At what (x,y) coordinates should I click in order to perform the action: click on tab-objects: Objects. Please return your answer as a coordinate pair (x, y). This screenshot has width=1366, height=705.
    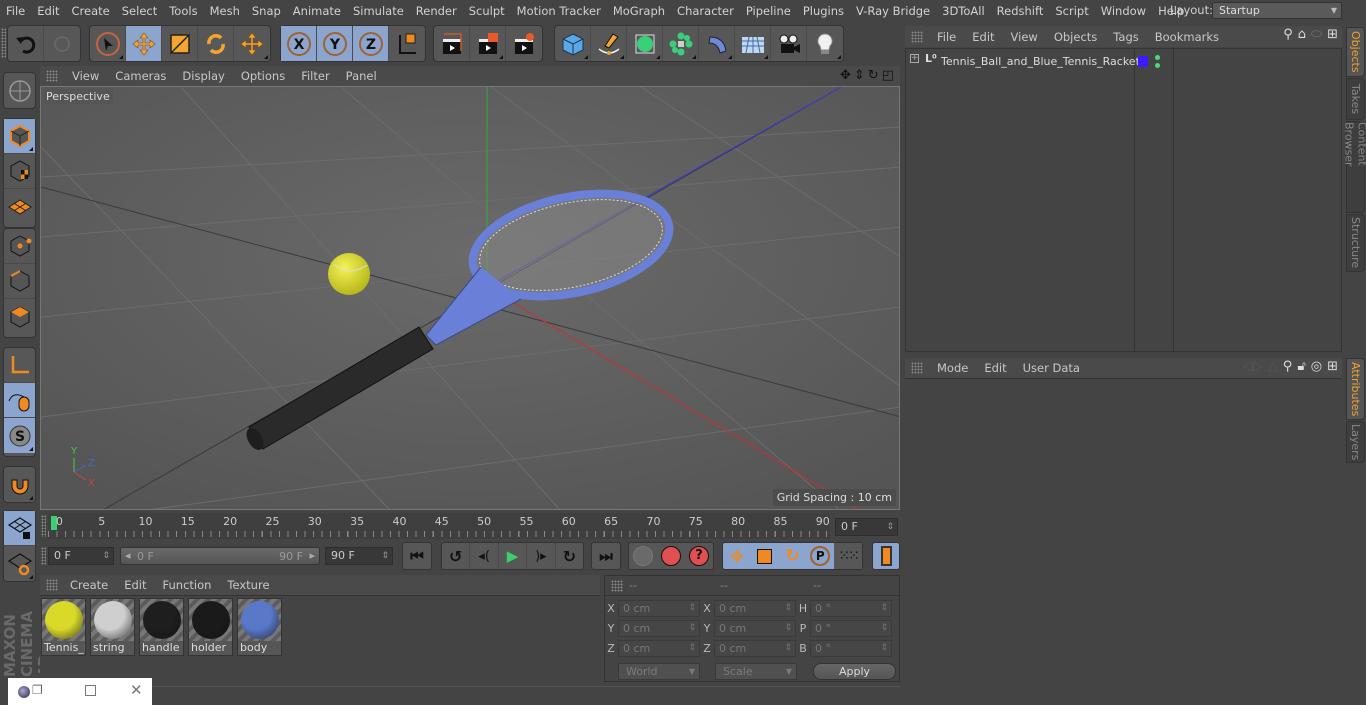
    Looking at the image, I should click on (1355, 52).